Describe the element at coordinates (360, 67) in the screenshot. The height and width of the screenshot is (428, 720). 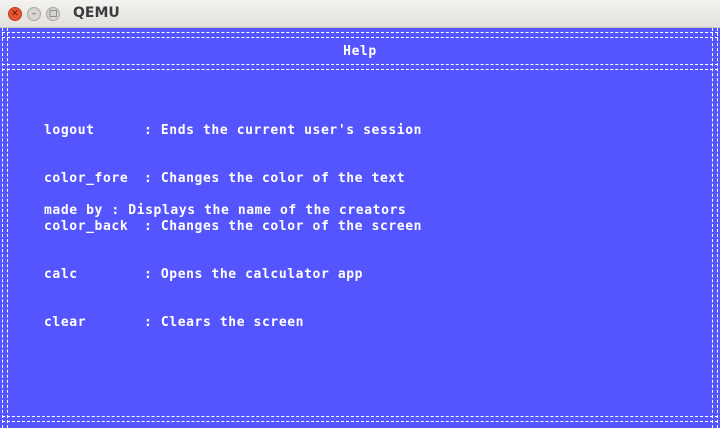
I see `heading-border` at that location.